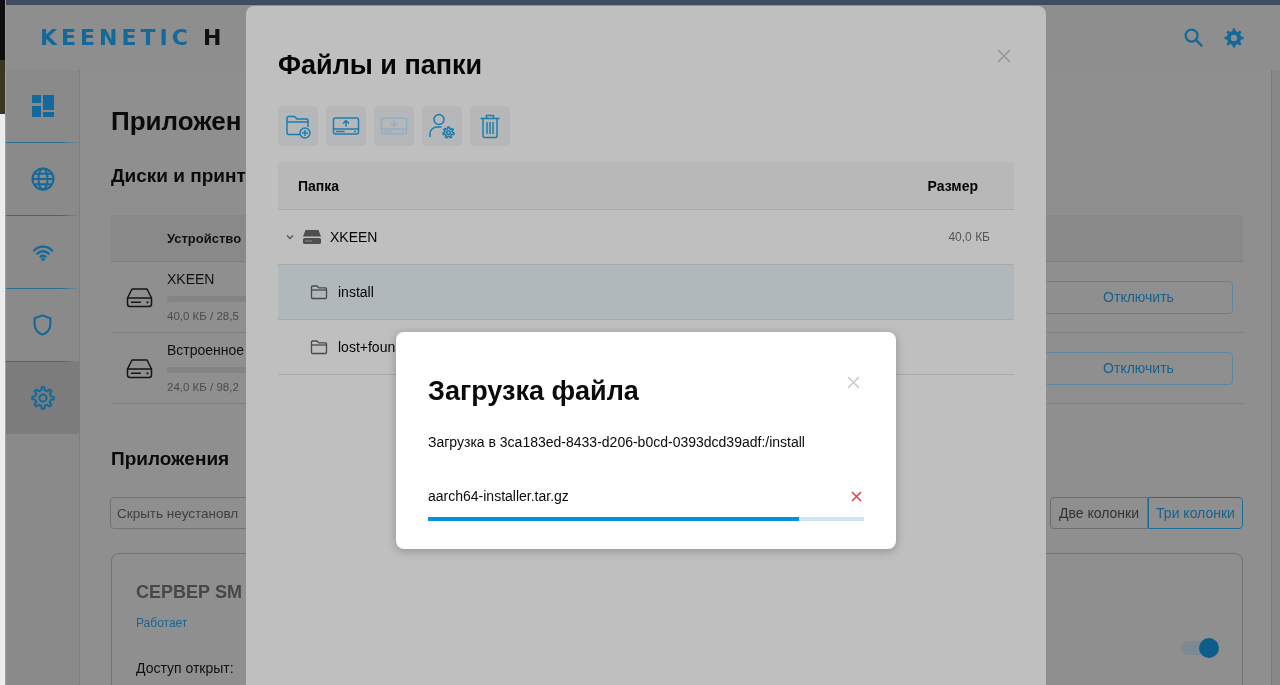  Describe the element at coordinates (203, 387) in the screenshot. I see `usage-text: 24,0 КБ / 98,2` at that location.